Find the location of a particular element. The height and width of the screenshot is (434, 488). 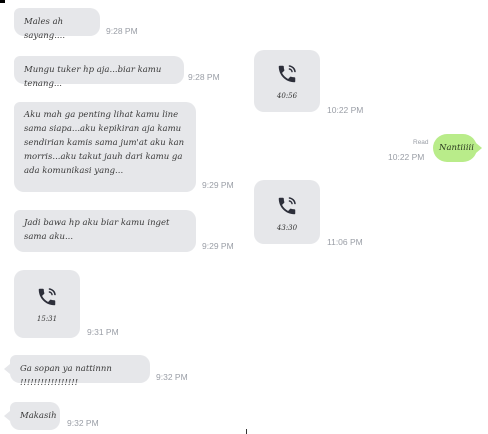

call-duration: 43:30 is located at coordinates (287, 228).